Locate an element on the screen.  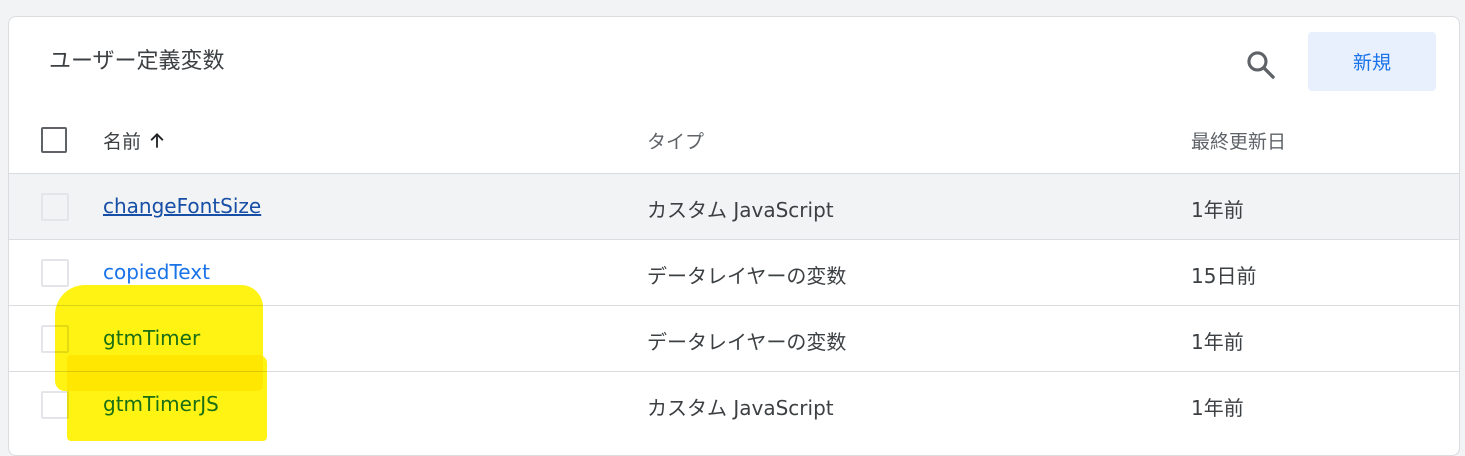
variable-name-link: changeFontSize is located at coordinates (182, 206).